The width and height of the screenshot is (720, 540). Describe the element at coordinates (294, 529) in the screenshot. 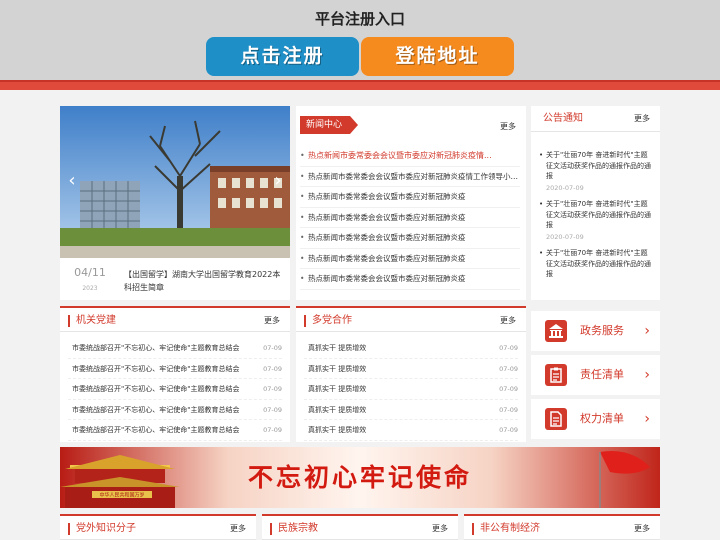

I see `bottom-title: 民族宗教` at that location.